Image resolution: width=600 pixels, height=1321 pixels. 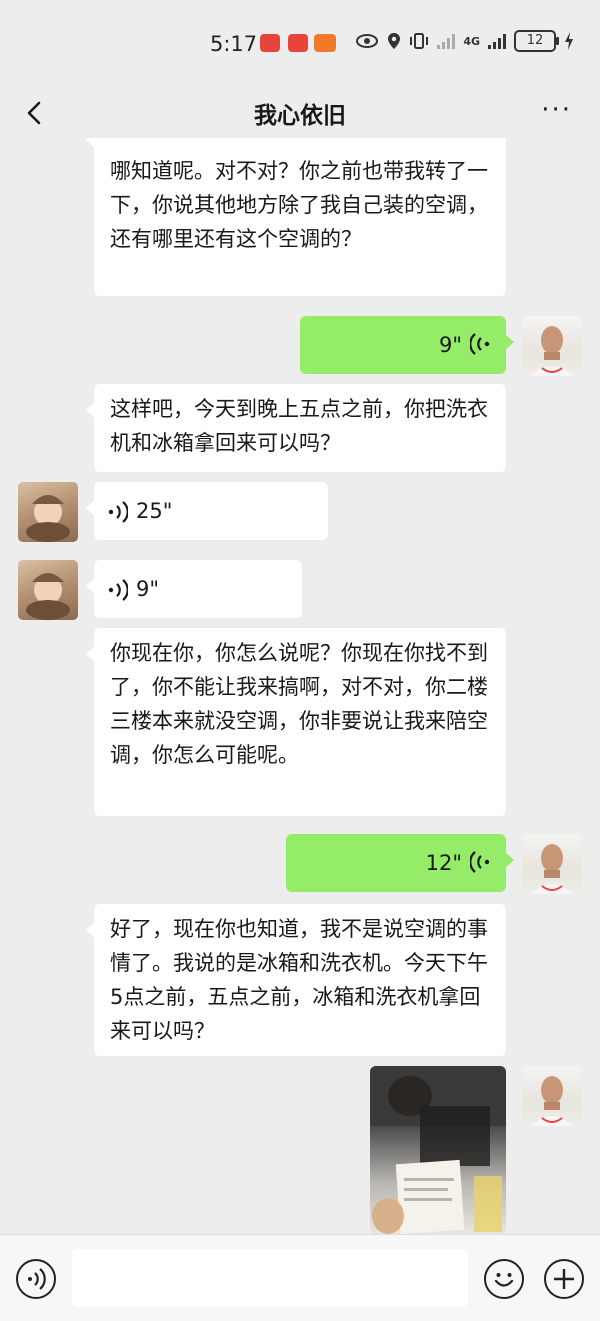 I want to click on emoji-button, so click(x=504, y=1279).